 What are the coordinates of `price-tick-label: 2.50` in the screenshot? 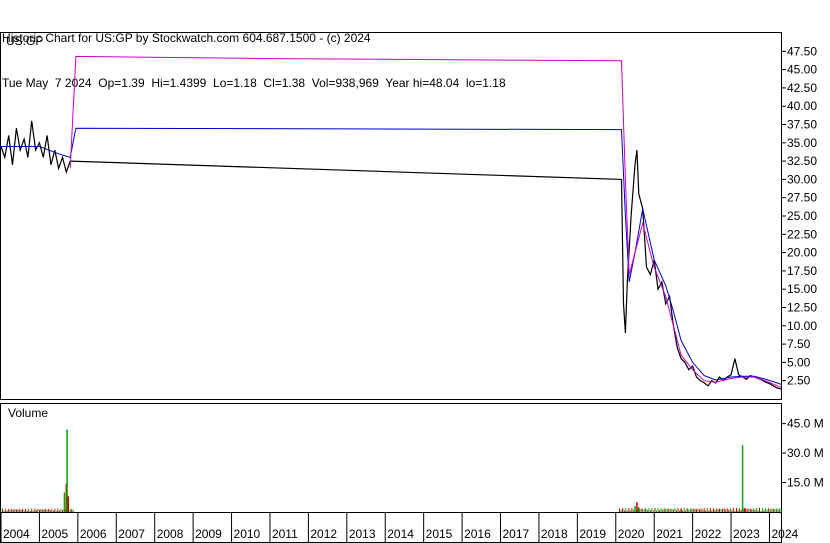 It's located at (799, 381).